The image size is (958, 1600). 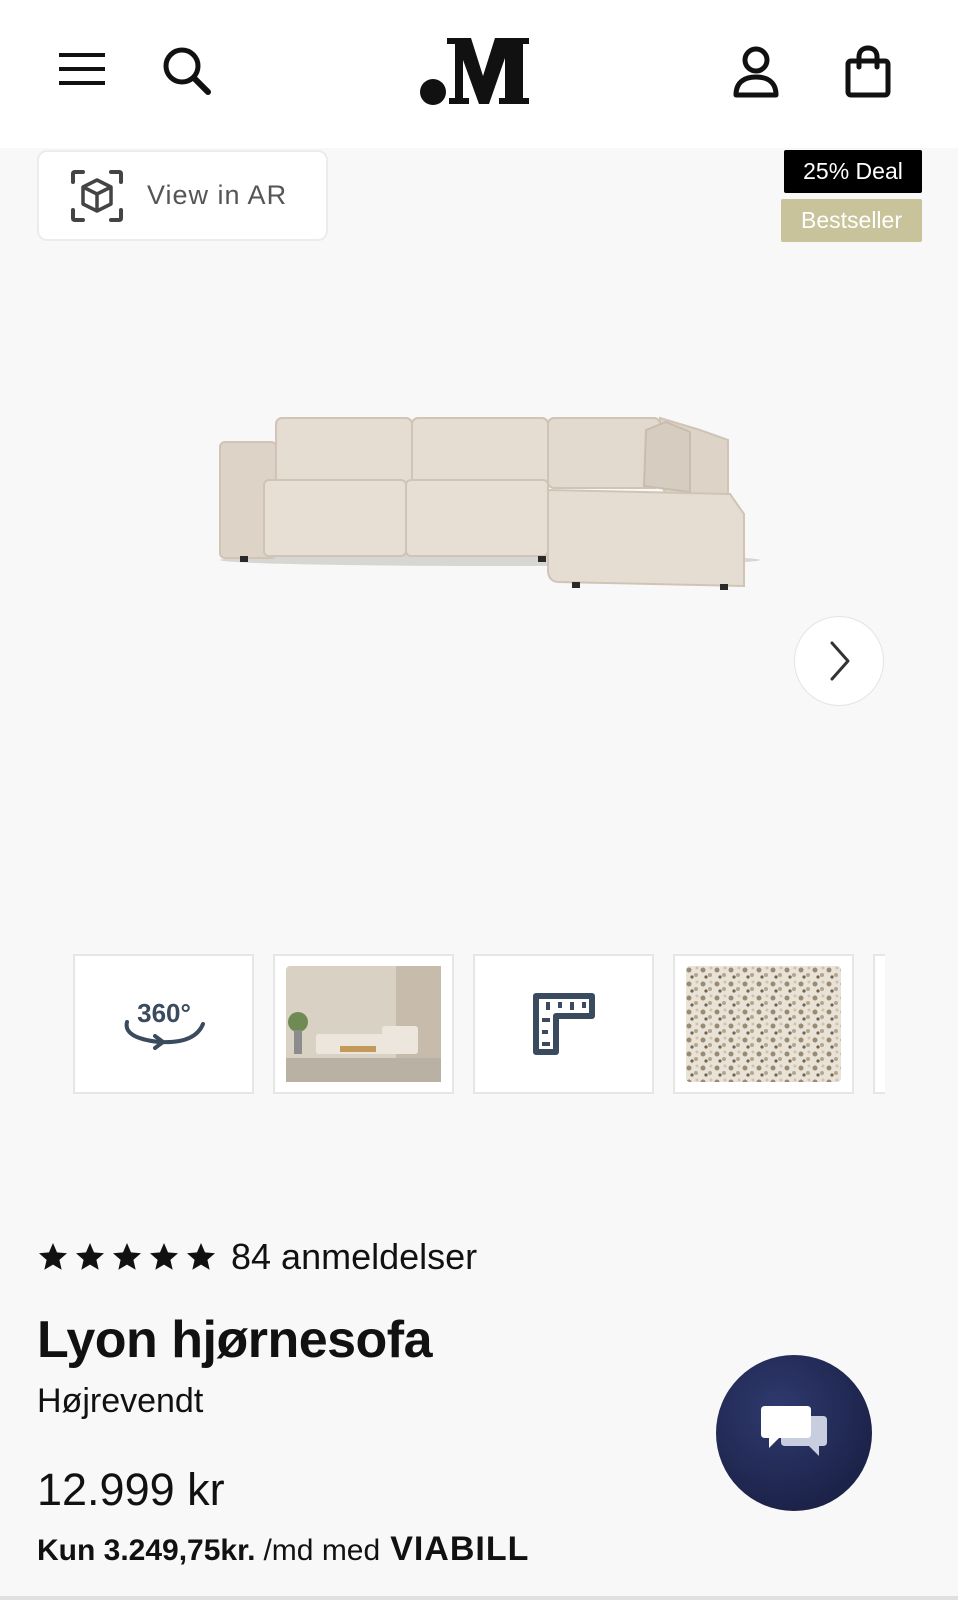 What do you see at coordinates (474, 71) in the screenshot?
I see `logo-icon` at bounding box center [474, 71].